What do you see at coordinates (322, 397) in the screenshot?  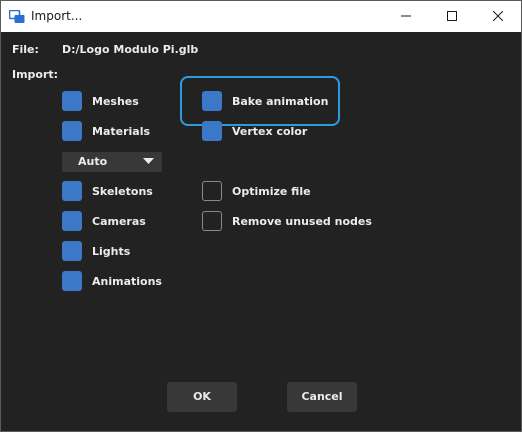 I see `cancel-button: Cancel` at bounding box center [322, 397].